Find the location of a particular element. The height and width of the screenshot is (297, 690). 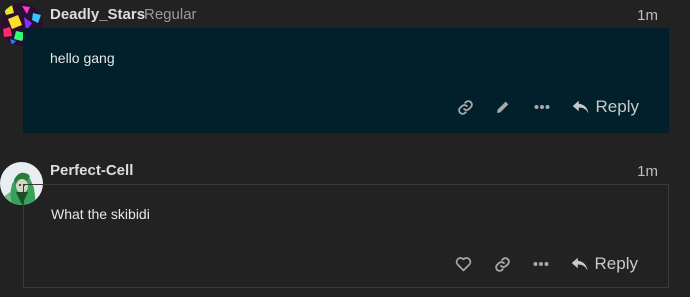

heart-icon is located at coordinates (463, 264).